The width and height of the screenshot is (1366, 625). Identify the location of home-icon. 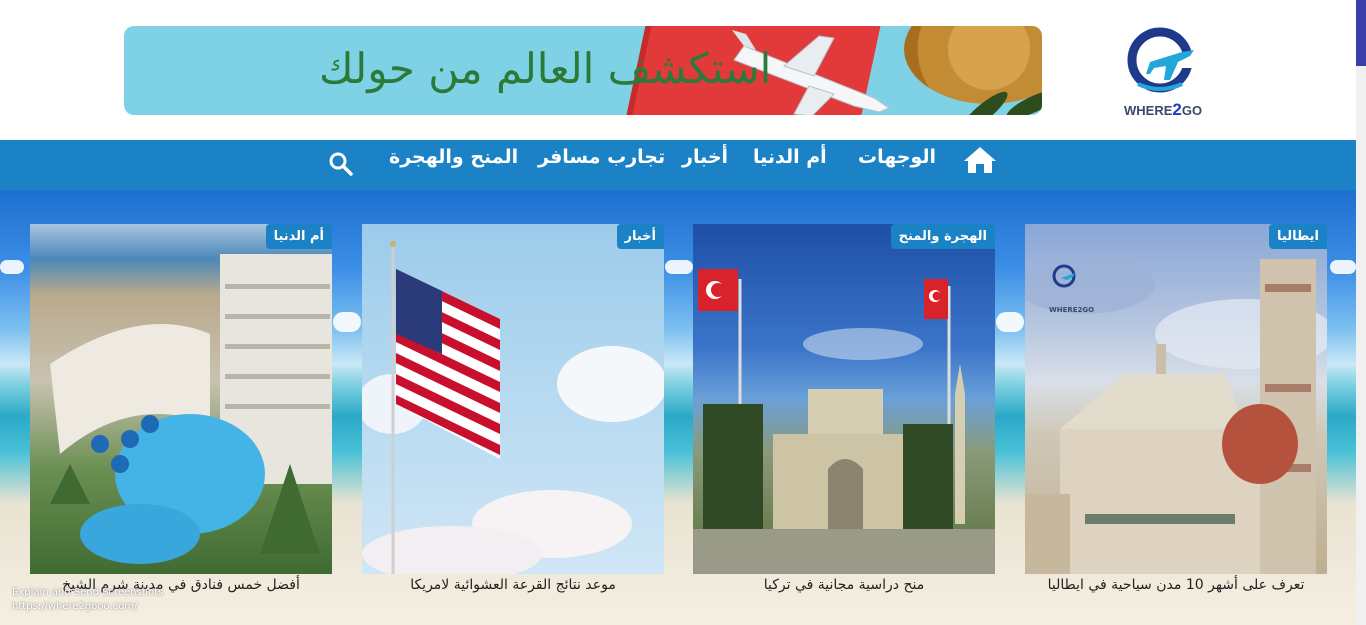
(980, 160).